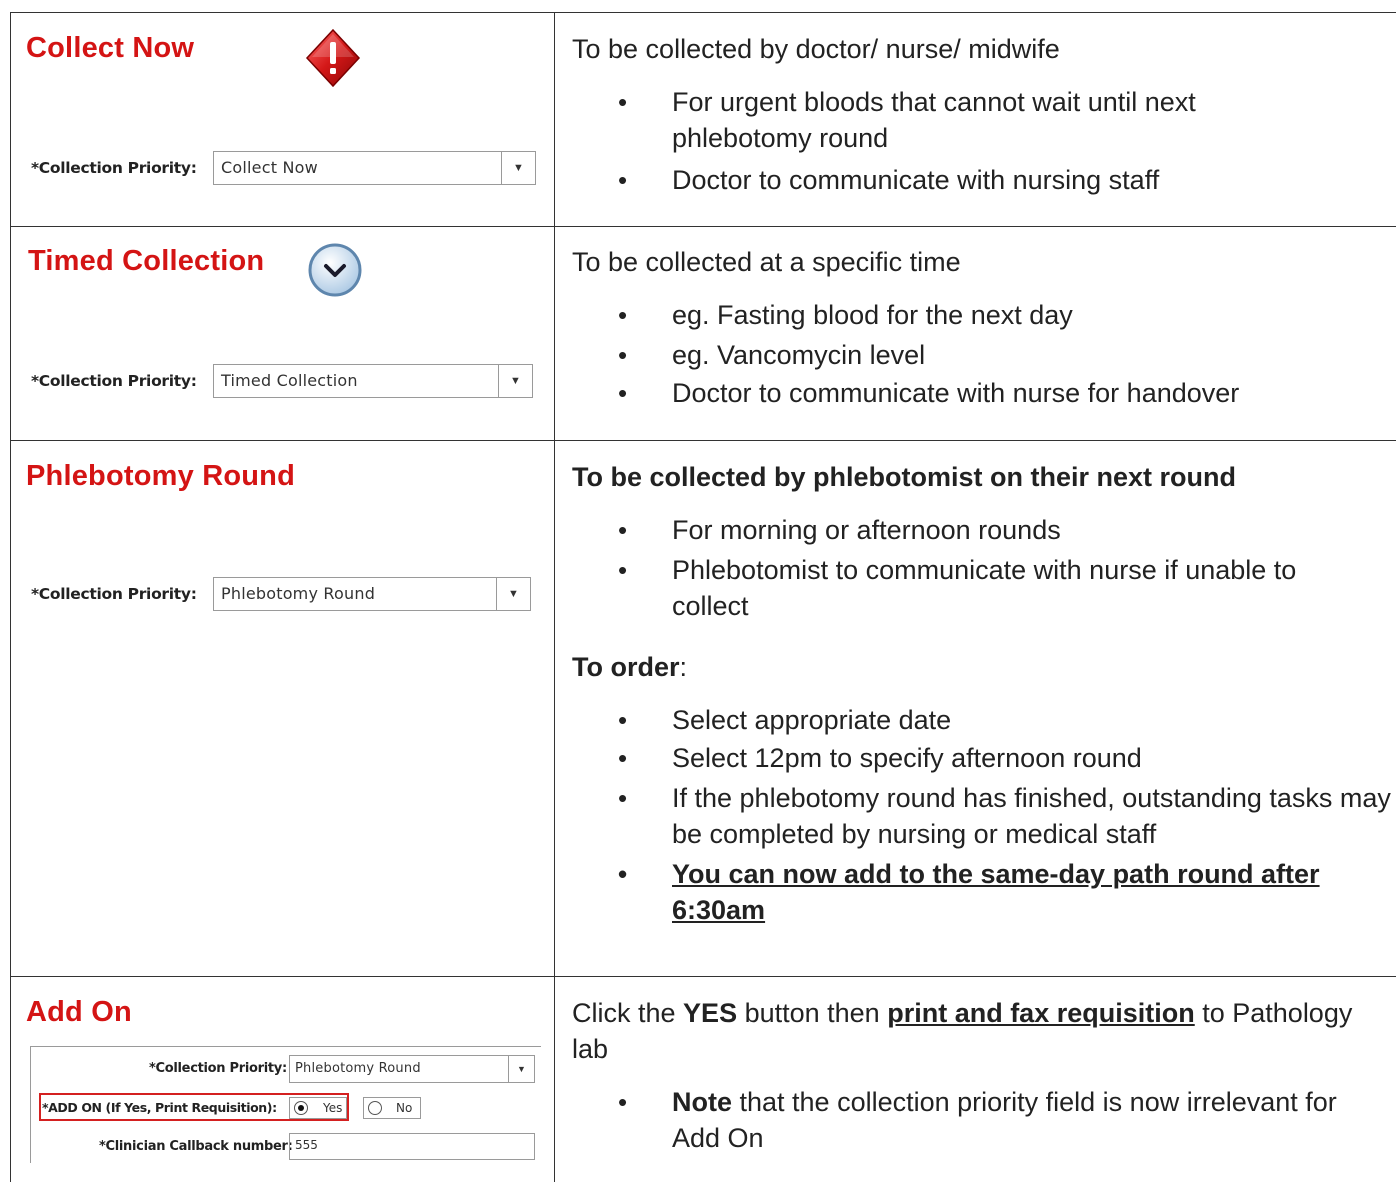  Describe the element at coordinates (932, 180) in the screenshot. I see `list-item: Doctor to communicate with nursing staff` at that location.